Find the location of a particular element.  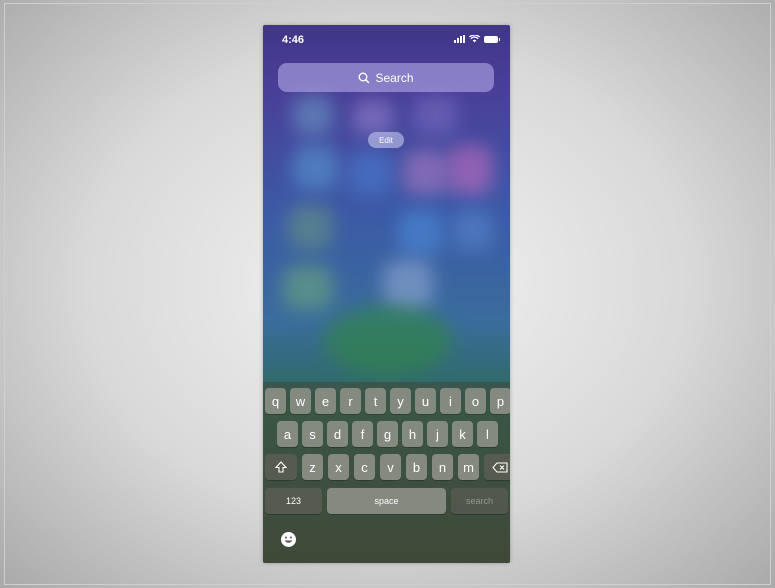

search-key: search is located at coordinates (479, 501).